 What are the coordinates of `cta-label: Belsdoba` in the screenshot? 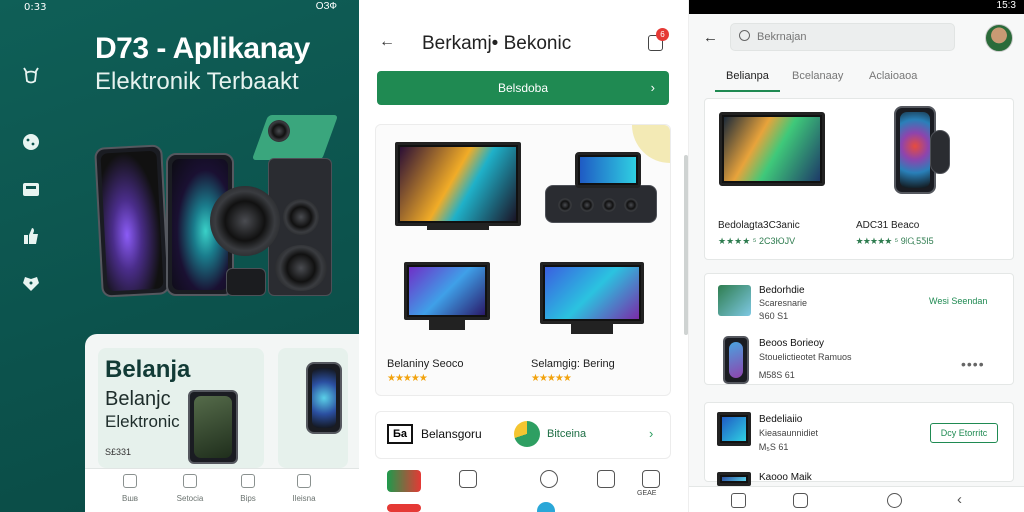 It's located at (523, 88).